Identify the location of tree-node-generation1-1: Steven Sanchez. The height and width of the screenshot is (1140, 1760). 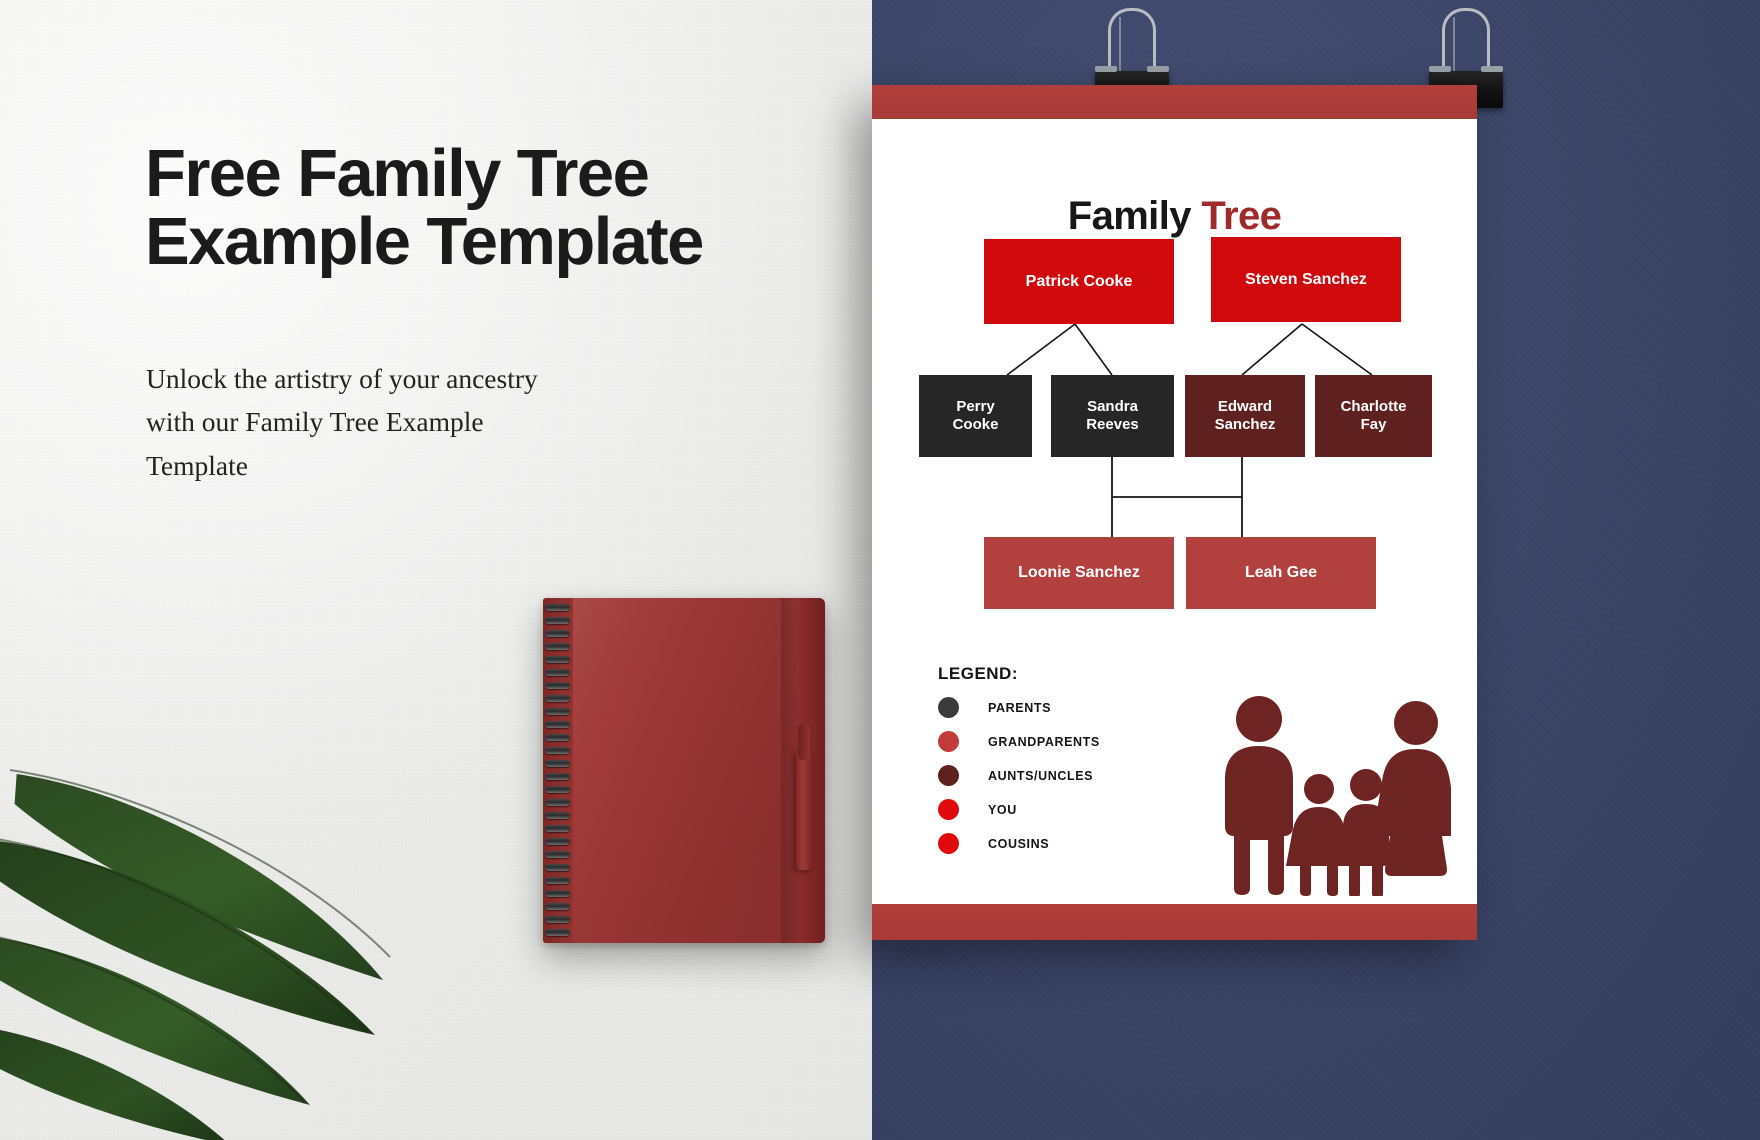
(1306, 279).